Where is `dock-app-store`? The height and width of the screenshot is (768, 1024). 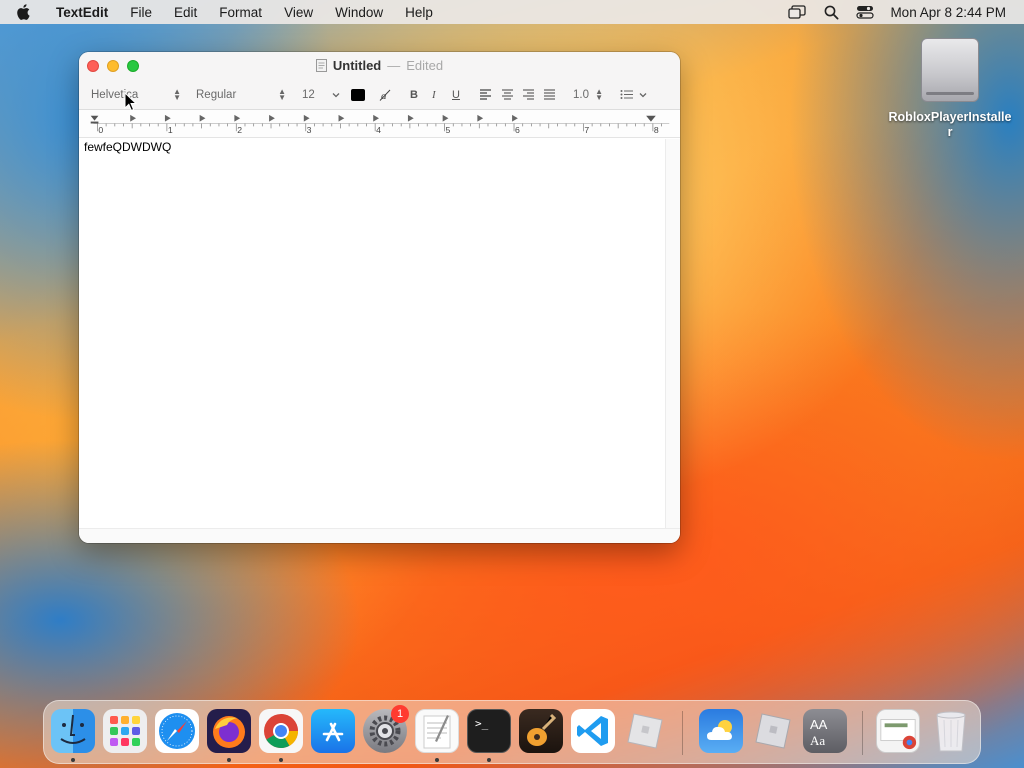
dock-app-store is located at coordinates (333, 731).